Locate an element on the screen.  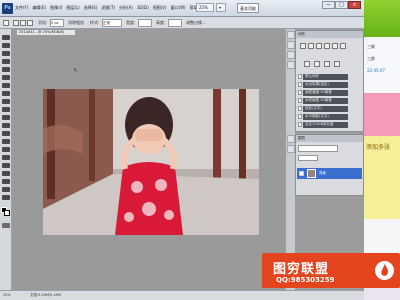
action-button: 淡出效果(选区) is located at coordinates (325, 84).